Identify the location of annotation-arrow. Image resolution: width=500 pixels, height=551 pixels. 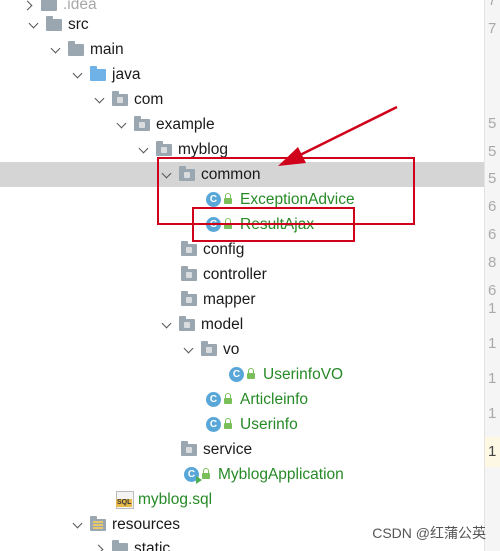
(338, 135).